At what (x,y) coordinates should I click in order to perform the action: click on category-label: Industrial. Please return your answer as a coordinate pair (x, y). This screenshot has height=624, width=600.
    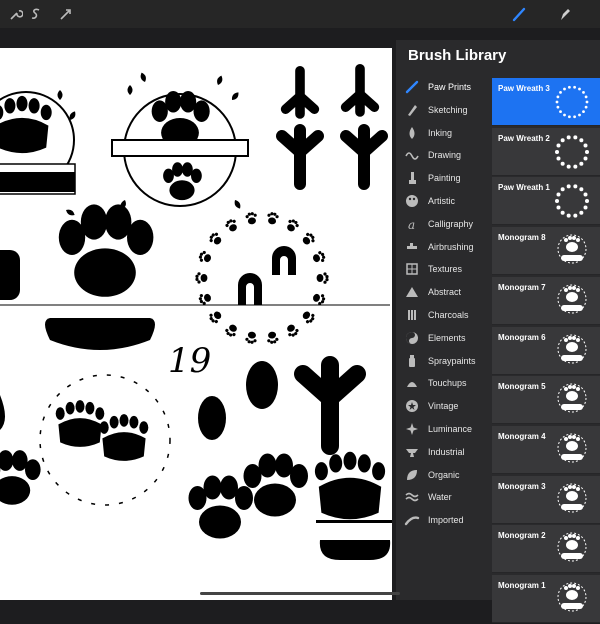
    Looking at the image, I should click on (446, 451).